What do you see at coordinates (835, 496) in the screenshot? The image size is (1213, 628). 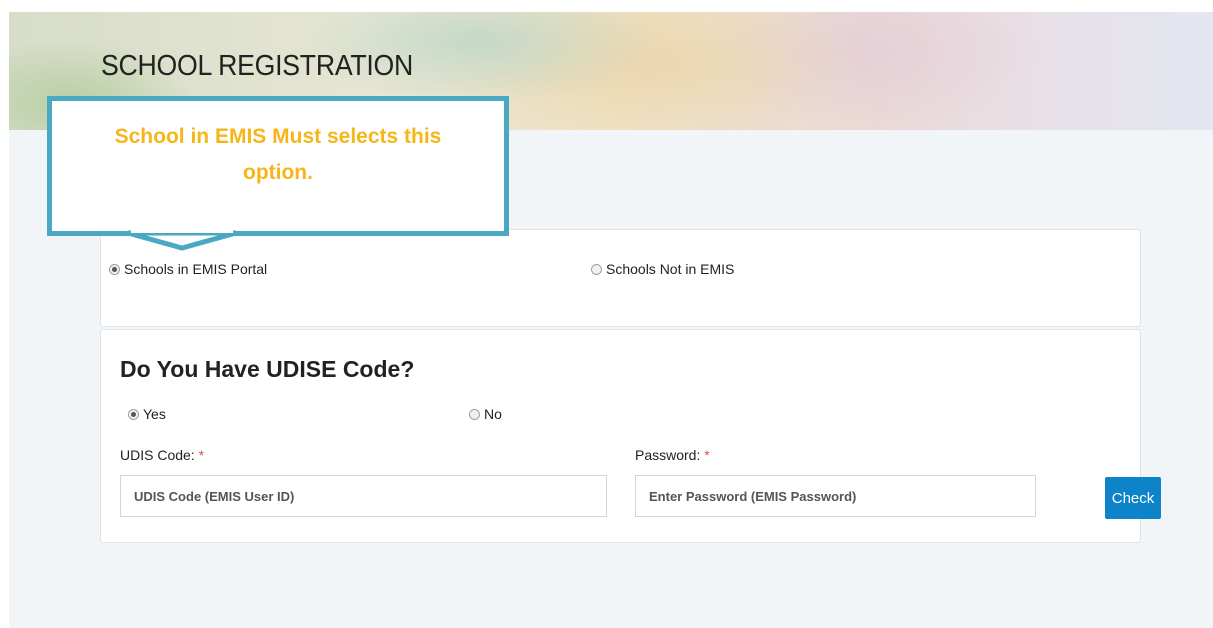 I see `password-input` at bounding box center [835, 496].